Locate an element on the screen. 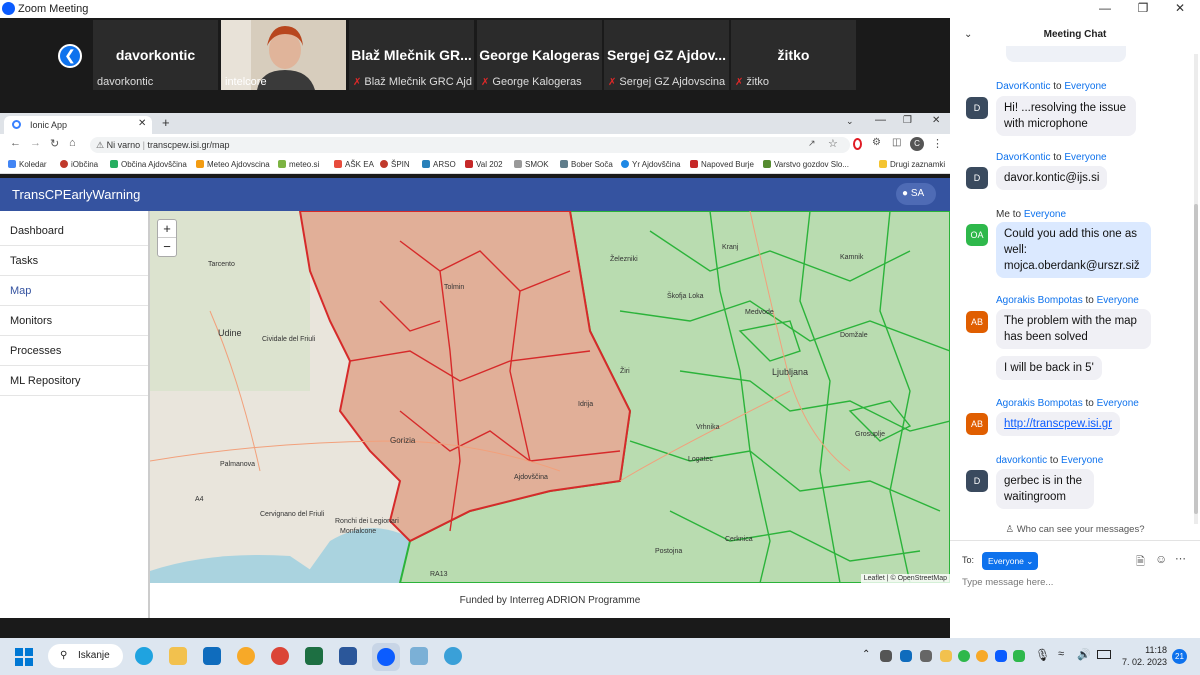 This screenshot has height=675, width=1200. pdf-viewer-icon is located at coordinates (246, 656).